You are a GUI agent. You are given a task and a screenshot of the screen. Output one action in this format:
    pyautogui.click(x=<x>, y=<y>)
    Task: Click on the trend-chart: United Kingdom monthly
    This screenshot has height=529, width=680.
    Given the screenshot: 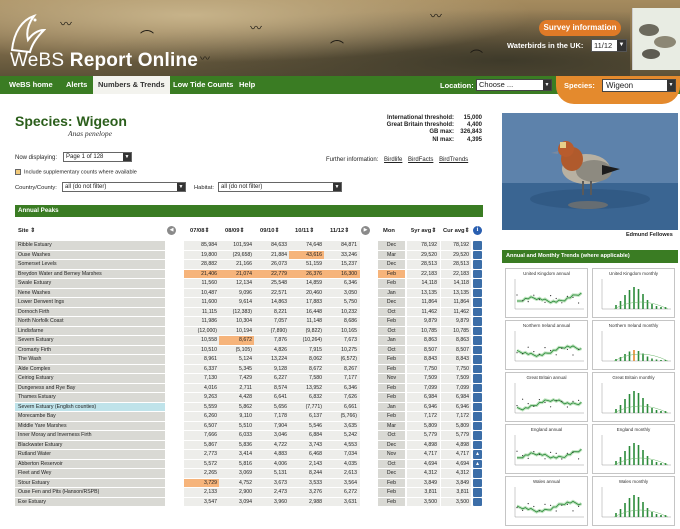 What is the action you would take?
    pyautogui.click(x=633, y=293)
    